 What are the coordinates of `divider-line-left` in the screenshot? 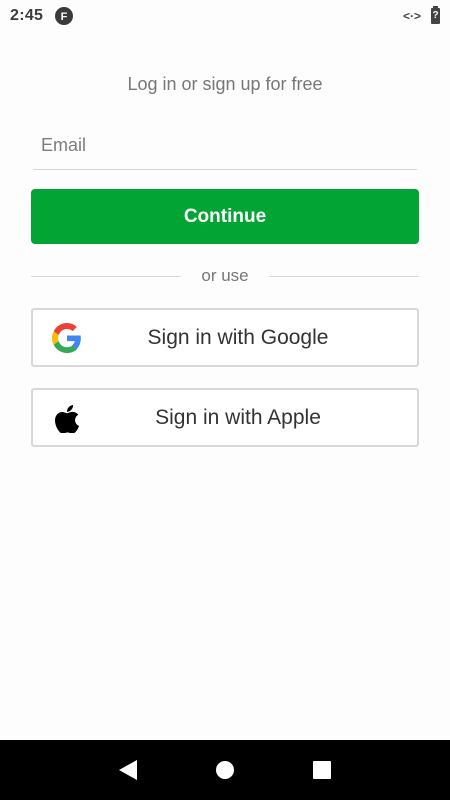 It's located at (106, 276).